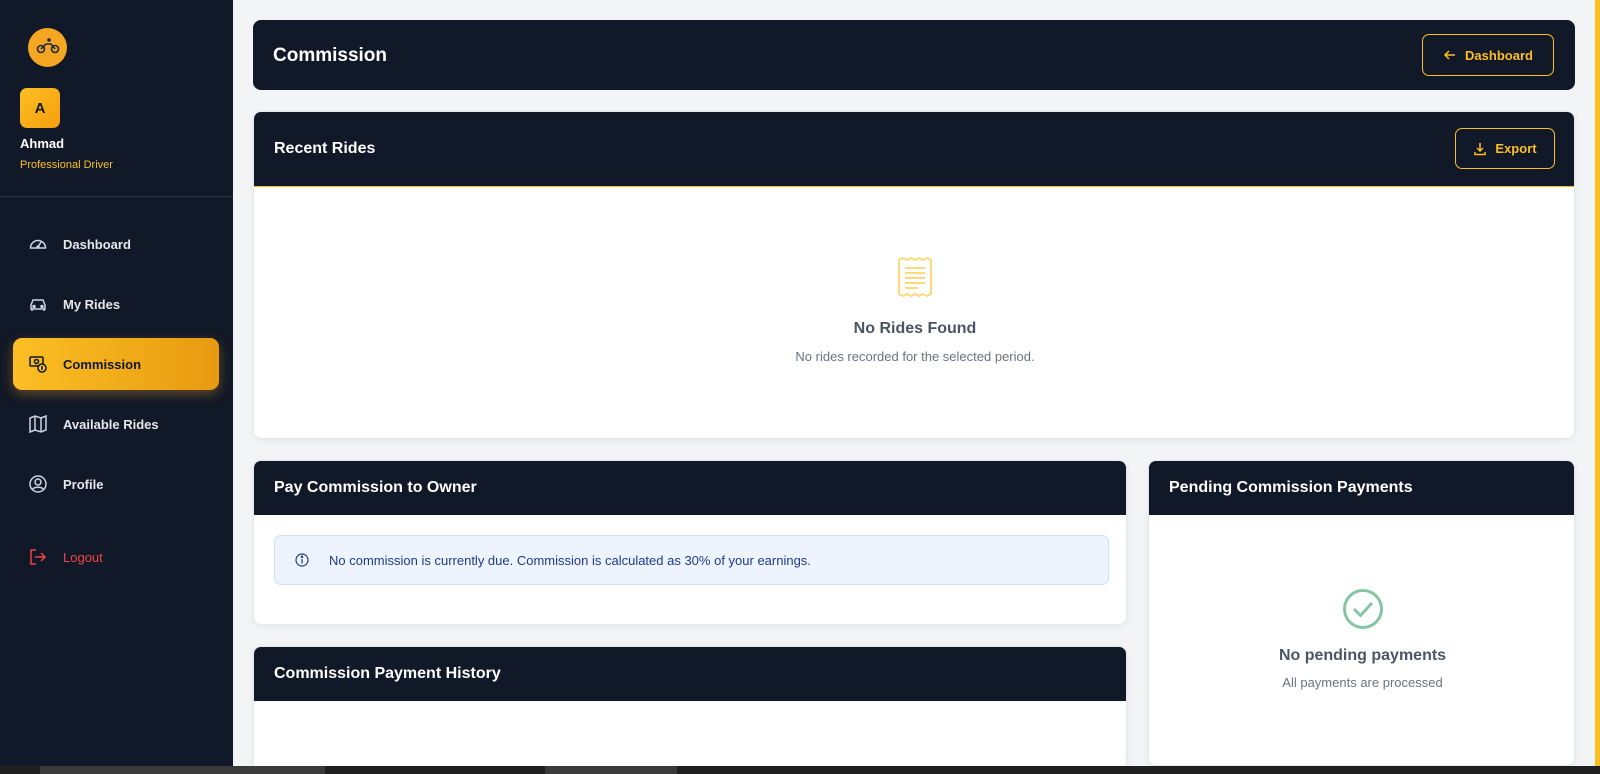 This screenshot has width=1600, height=774. What do you see at coordinates (38, 424) in the screenshot?
I see `map-icon` at bounding box center [38, 424].